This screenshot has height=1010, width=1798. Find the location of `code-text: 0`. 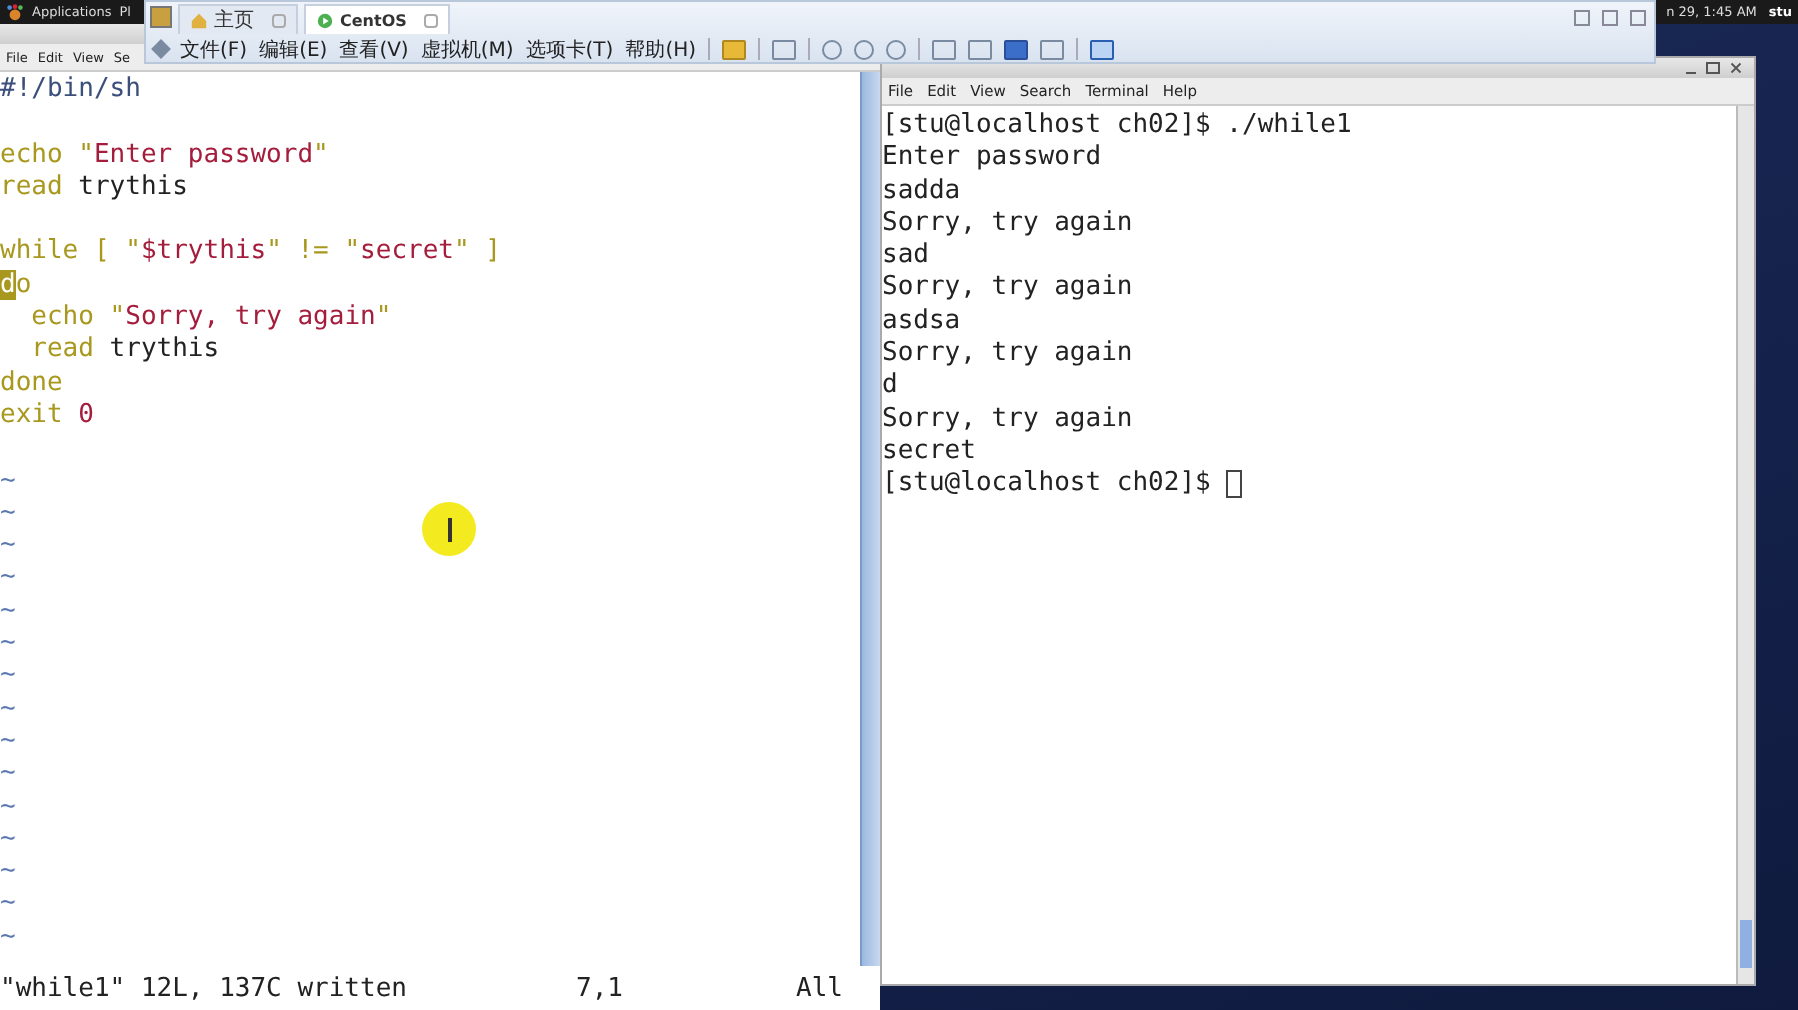

code-text: 0 is located at coordinates (86, 414).